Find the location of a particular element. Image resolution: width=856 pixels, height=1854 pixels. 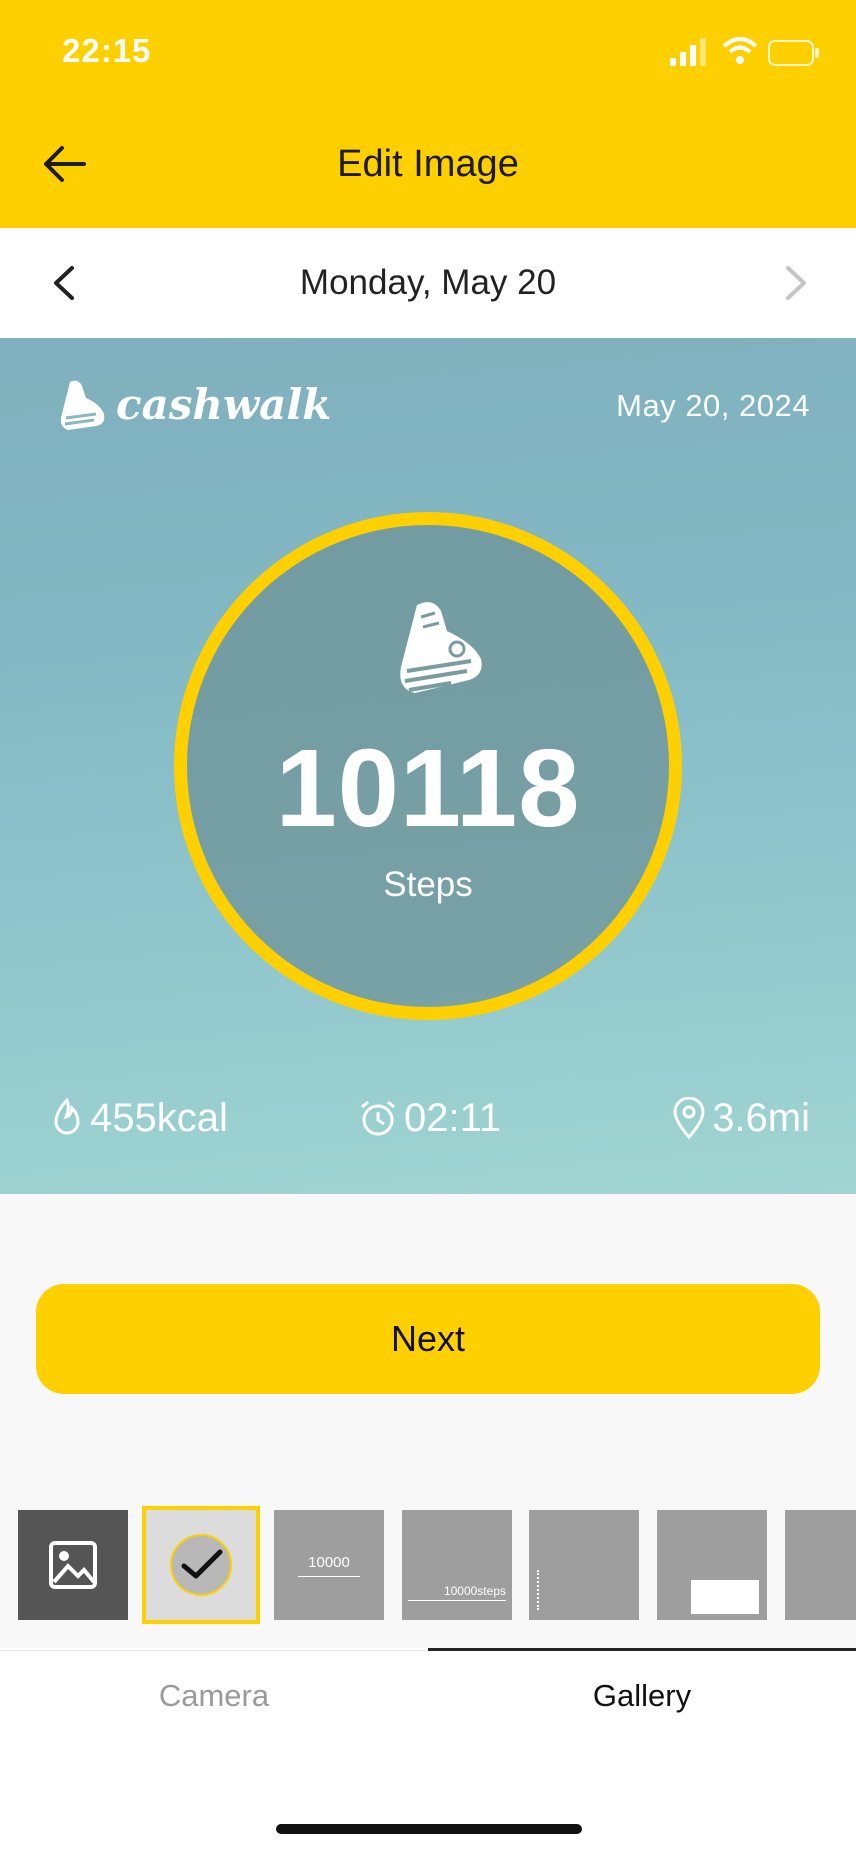

thumb-list is located at coordinates (547, 1590).